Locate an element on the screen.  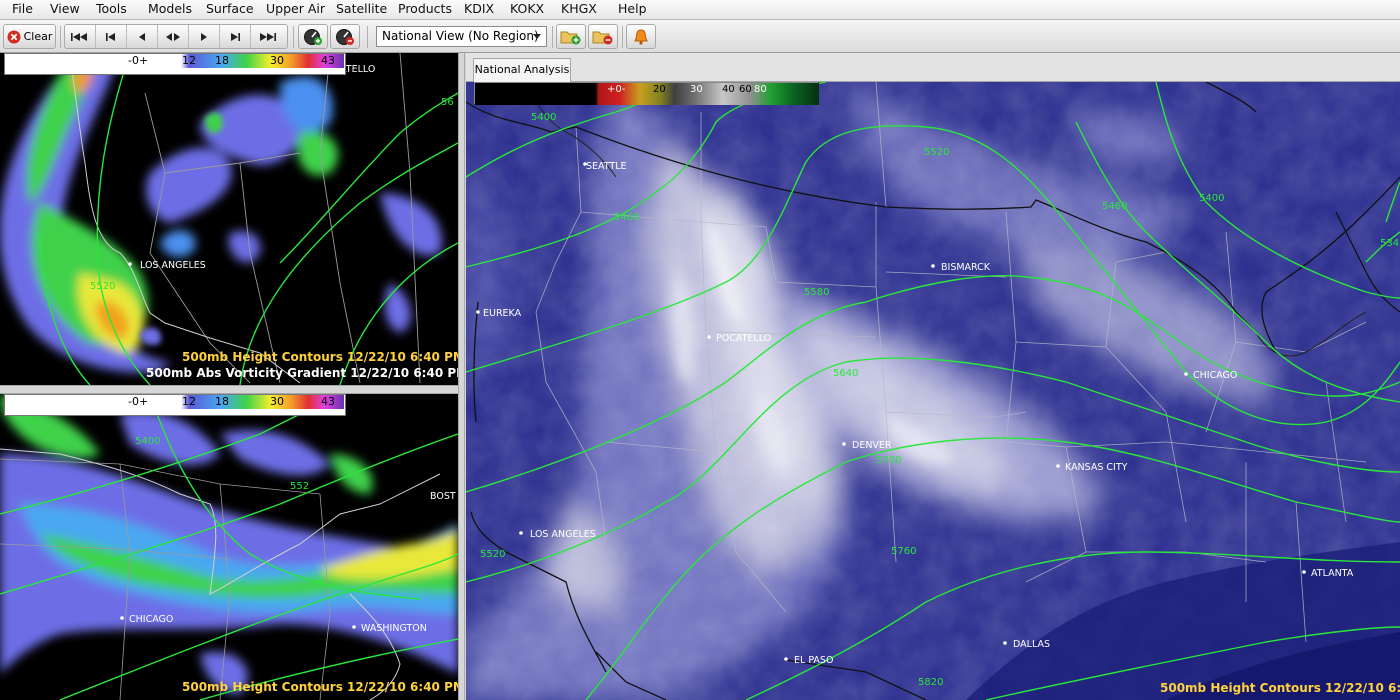
step-back-icon is located at coordinates (110, 36).